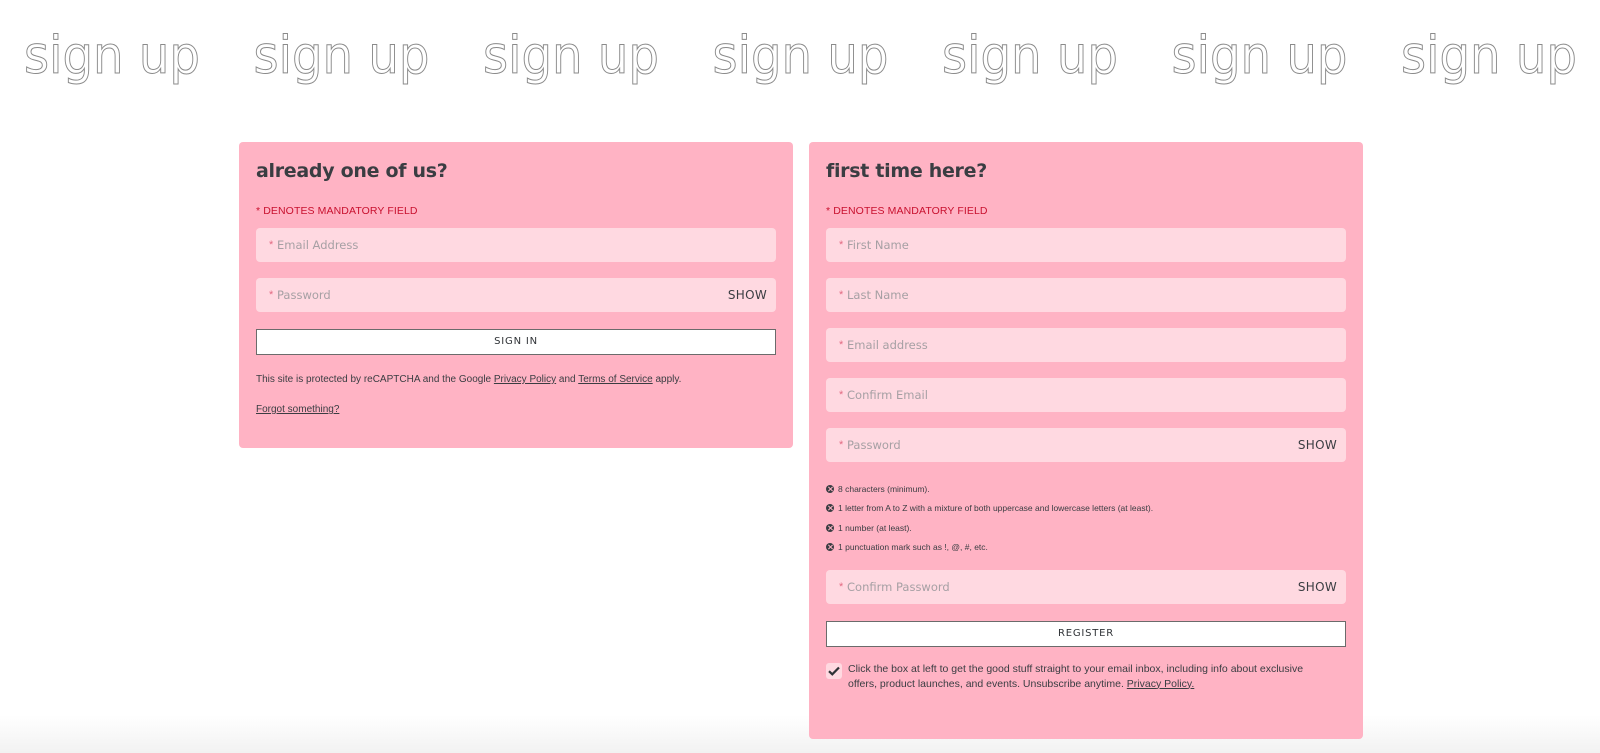 This screenshot has height=753, width=1600. Describe the element at coordinates (906, 171) in the screenshot. I see `register-title: first time here?` at that location.